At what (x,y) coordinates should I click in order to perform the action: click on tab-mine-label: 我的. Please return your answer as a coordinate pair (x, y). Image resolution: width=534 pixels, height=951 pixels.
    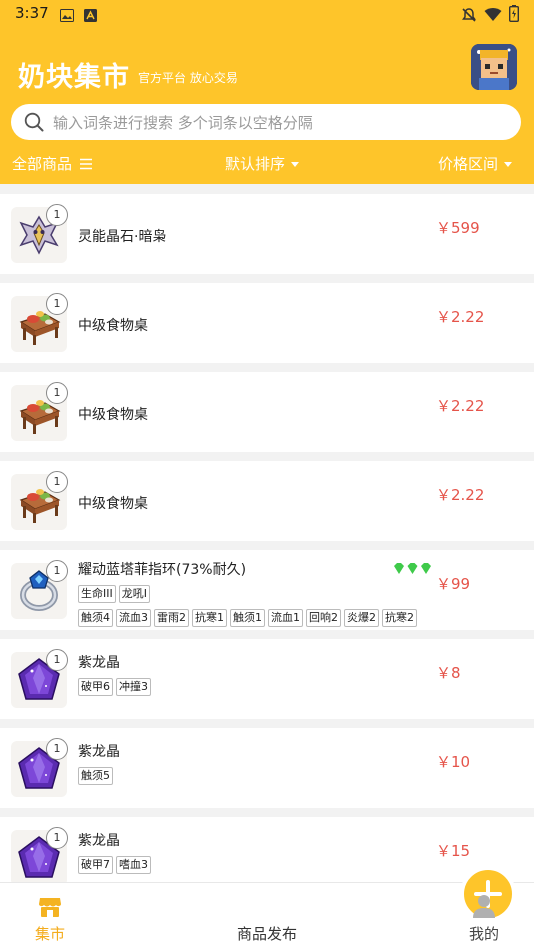
    Looking at the image, I should click on (483, 934).